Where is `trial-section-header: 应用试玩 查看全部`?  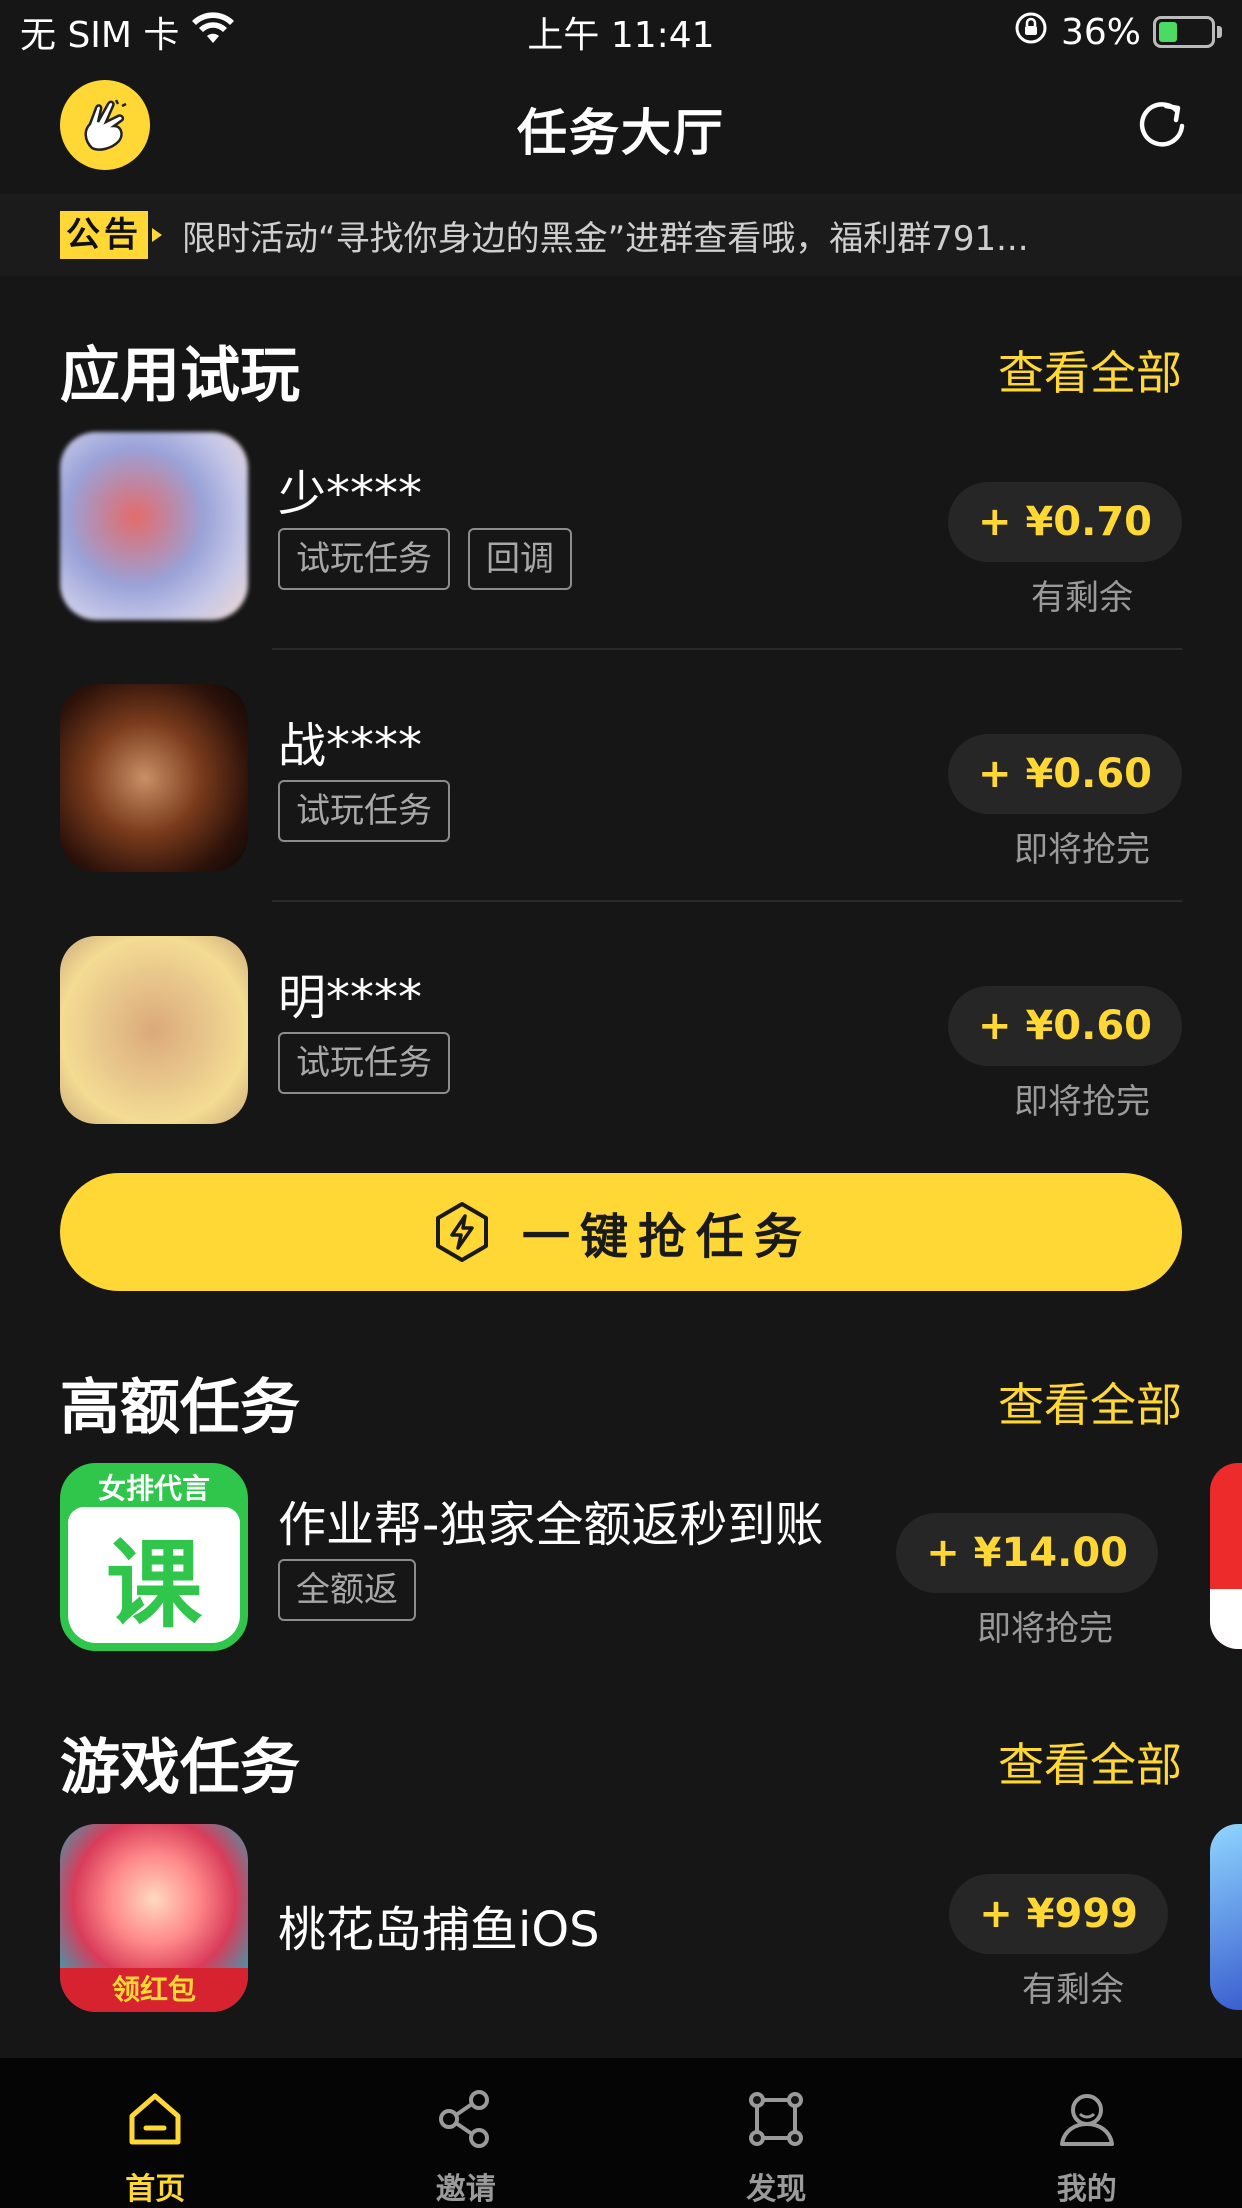
trial-section-header: 应用试玩 查看全部 is located at coordinates (621, 370).